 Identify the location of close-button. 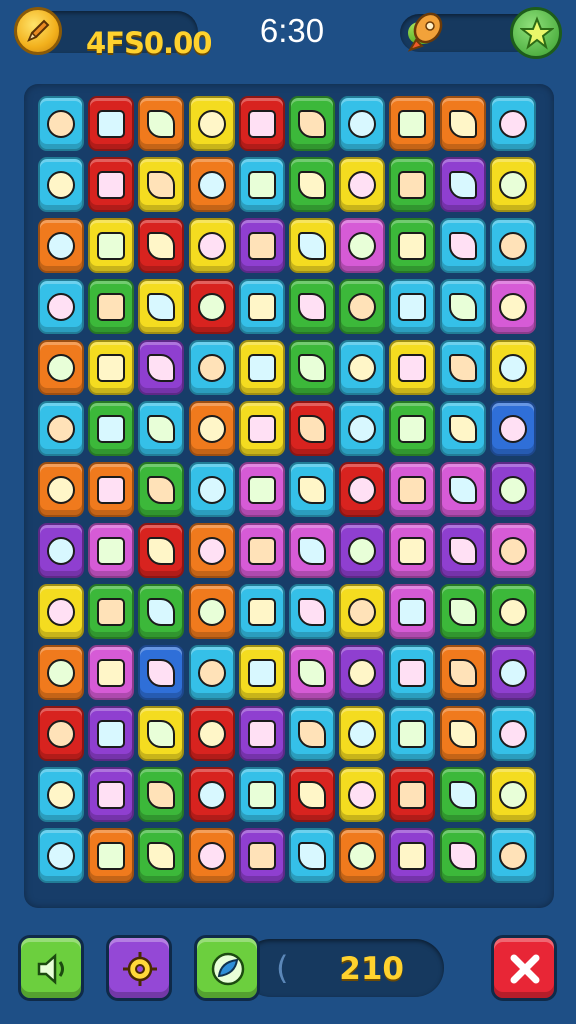
(524, 968).